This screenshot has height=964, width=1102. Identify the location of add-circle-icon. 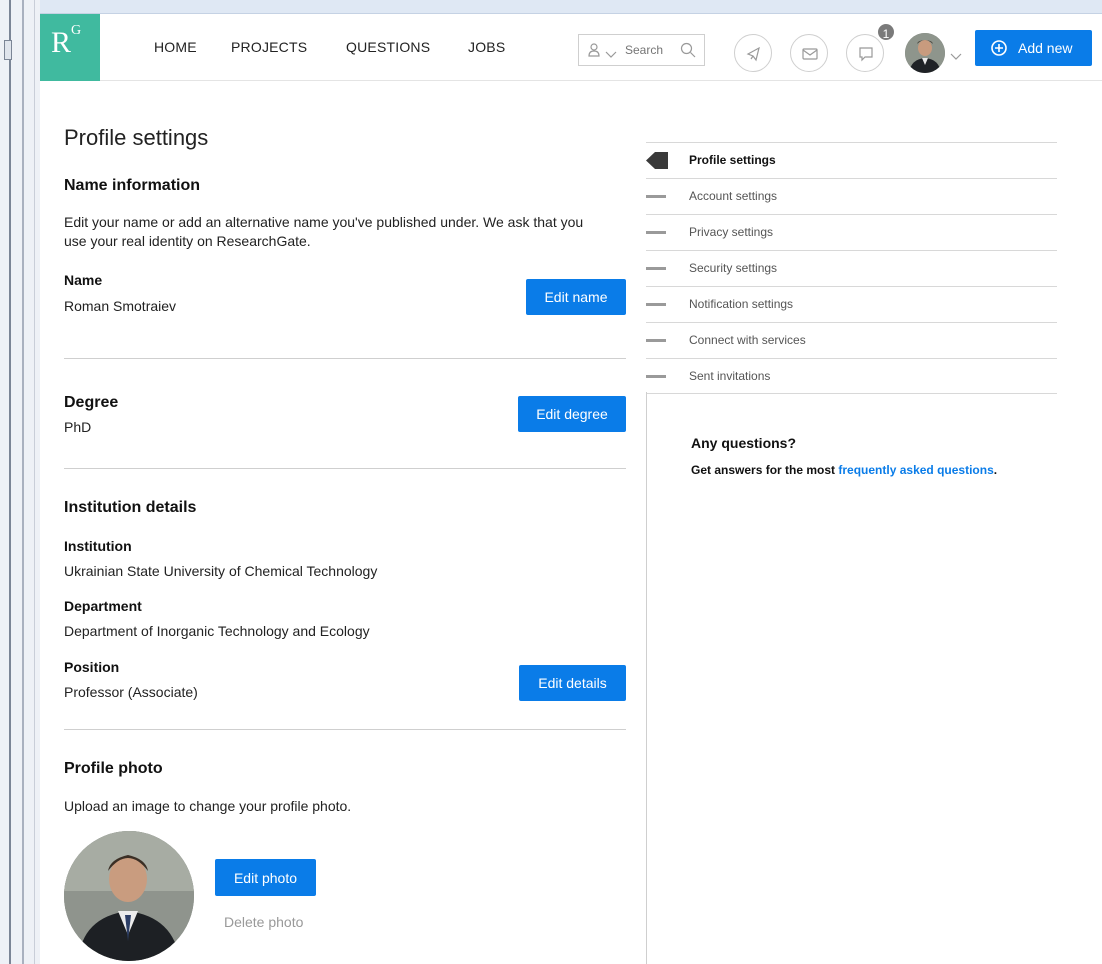
(999, 49).